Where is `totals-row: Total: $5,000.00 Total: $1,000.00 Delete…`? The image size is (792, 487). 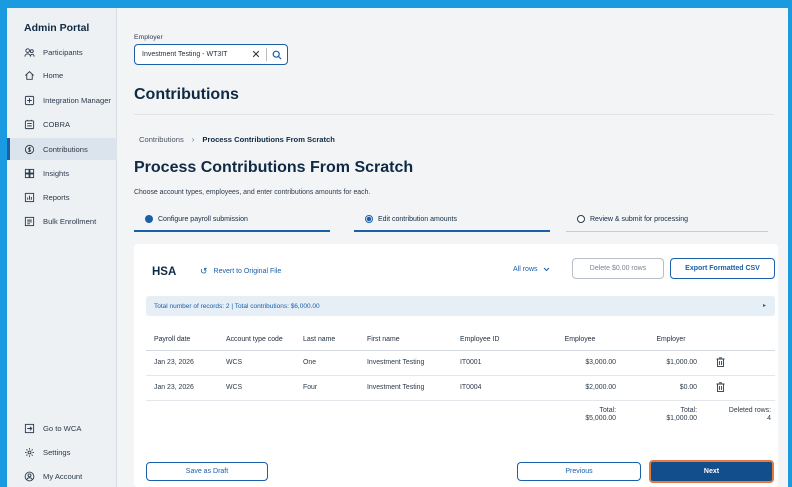
totals-row: Total: $5,000.00 Total: $1,000.00 Delete… is located at coordinates (460, 414).